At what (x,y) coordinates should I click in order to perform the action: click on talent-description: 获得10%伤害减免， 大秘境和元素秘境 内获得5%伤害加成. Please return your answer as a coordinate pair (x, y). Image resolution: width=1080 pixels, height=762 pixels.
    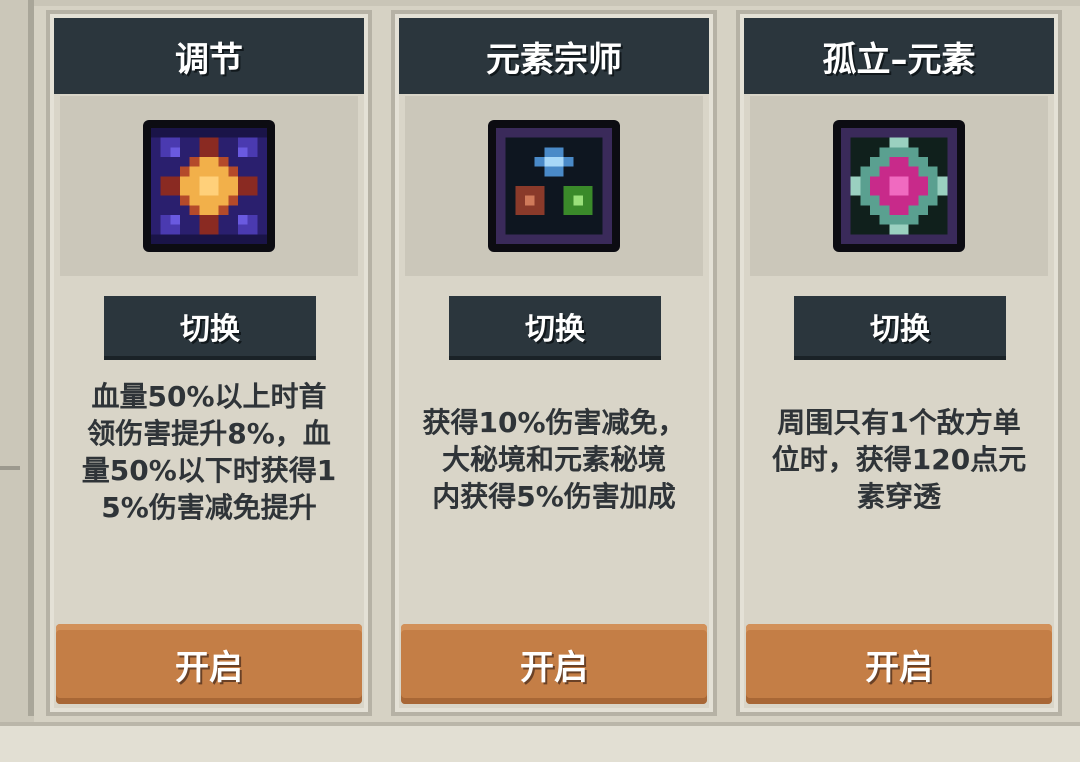
    Looking at the image, I should click on (554, 459).